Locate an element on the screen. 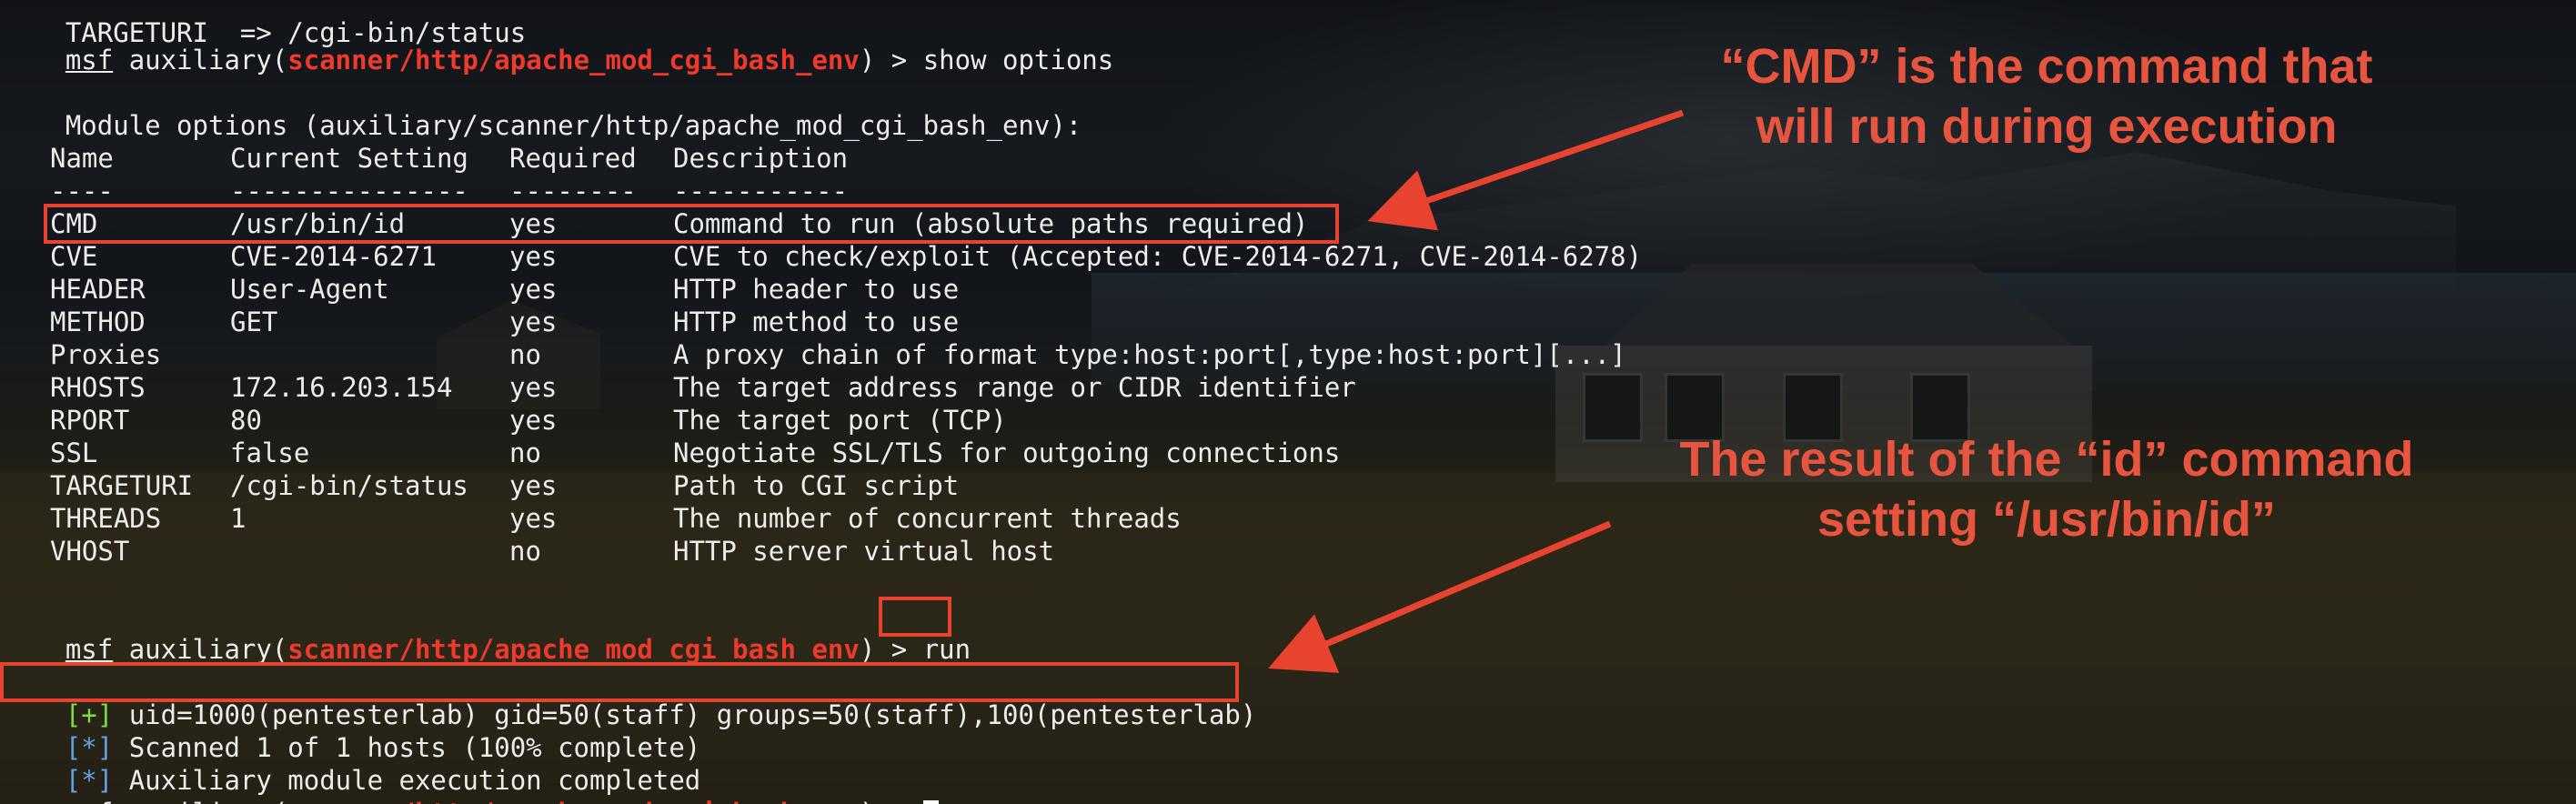  cmd-arrow is located at coordinates (1526, 170).